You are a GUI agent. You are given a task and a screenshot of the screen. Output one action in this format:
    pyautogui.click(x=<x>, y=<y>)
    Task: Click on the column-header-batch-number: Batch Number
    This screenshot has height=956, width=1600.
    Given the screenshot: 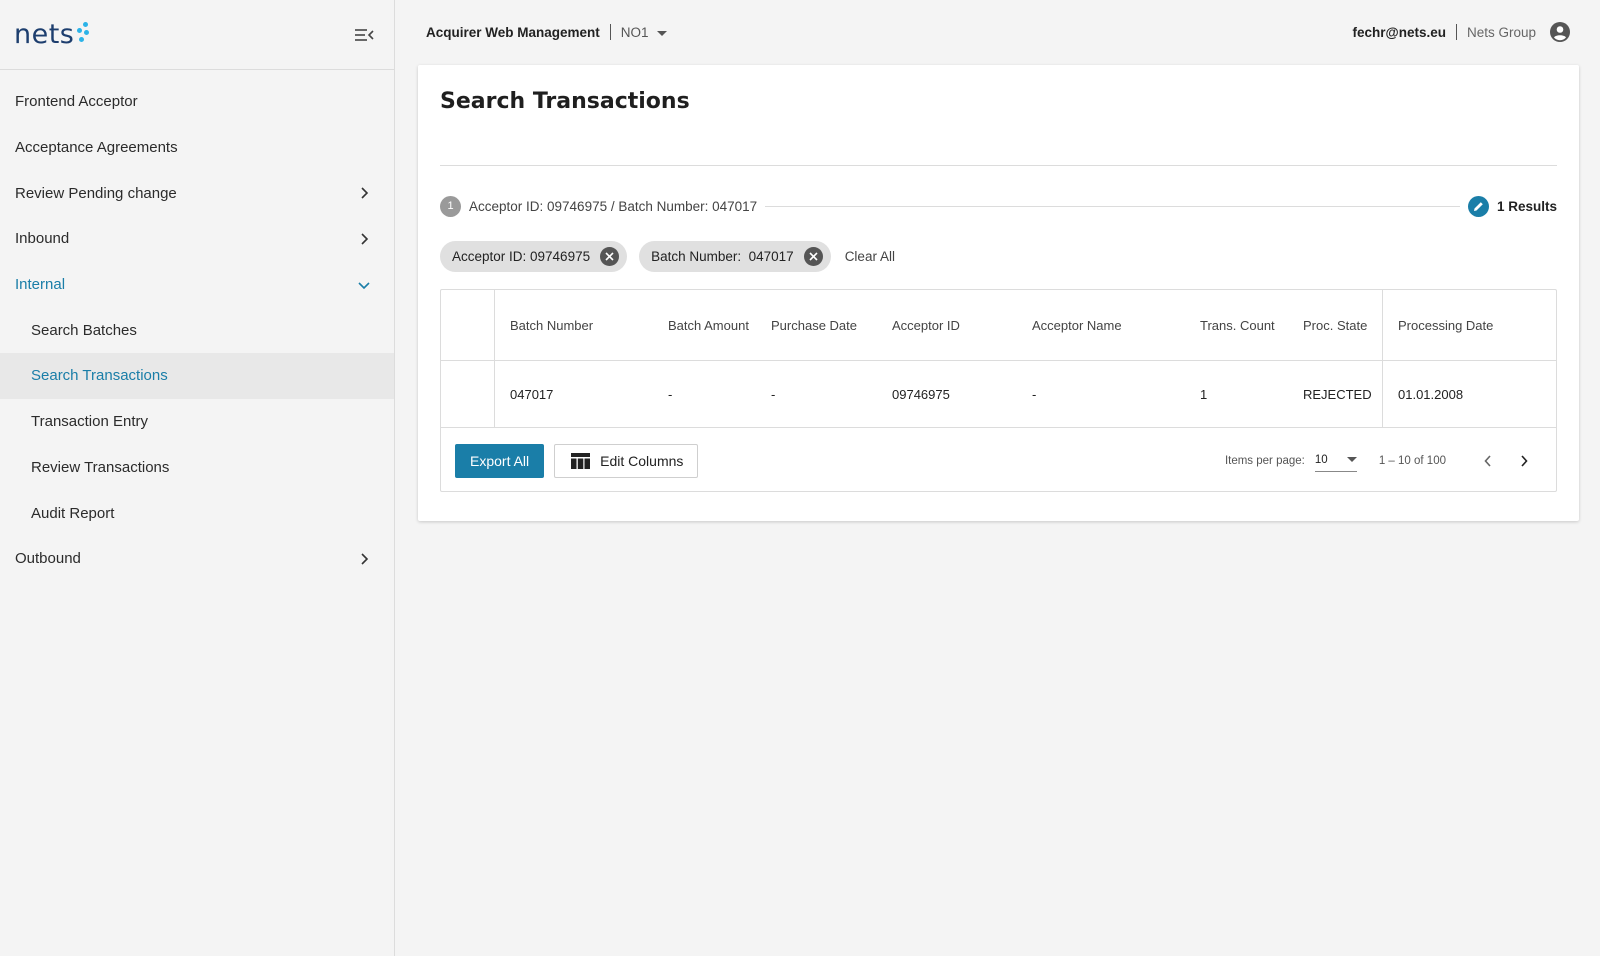 What is the action you would take?
    pyautogui.click(x=574, y=325)
    